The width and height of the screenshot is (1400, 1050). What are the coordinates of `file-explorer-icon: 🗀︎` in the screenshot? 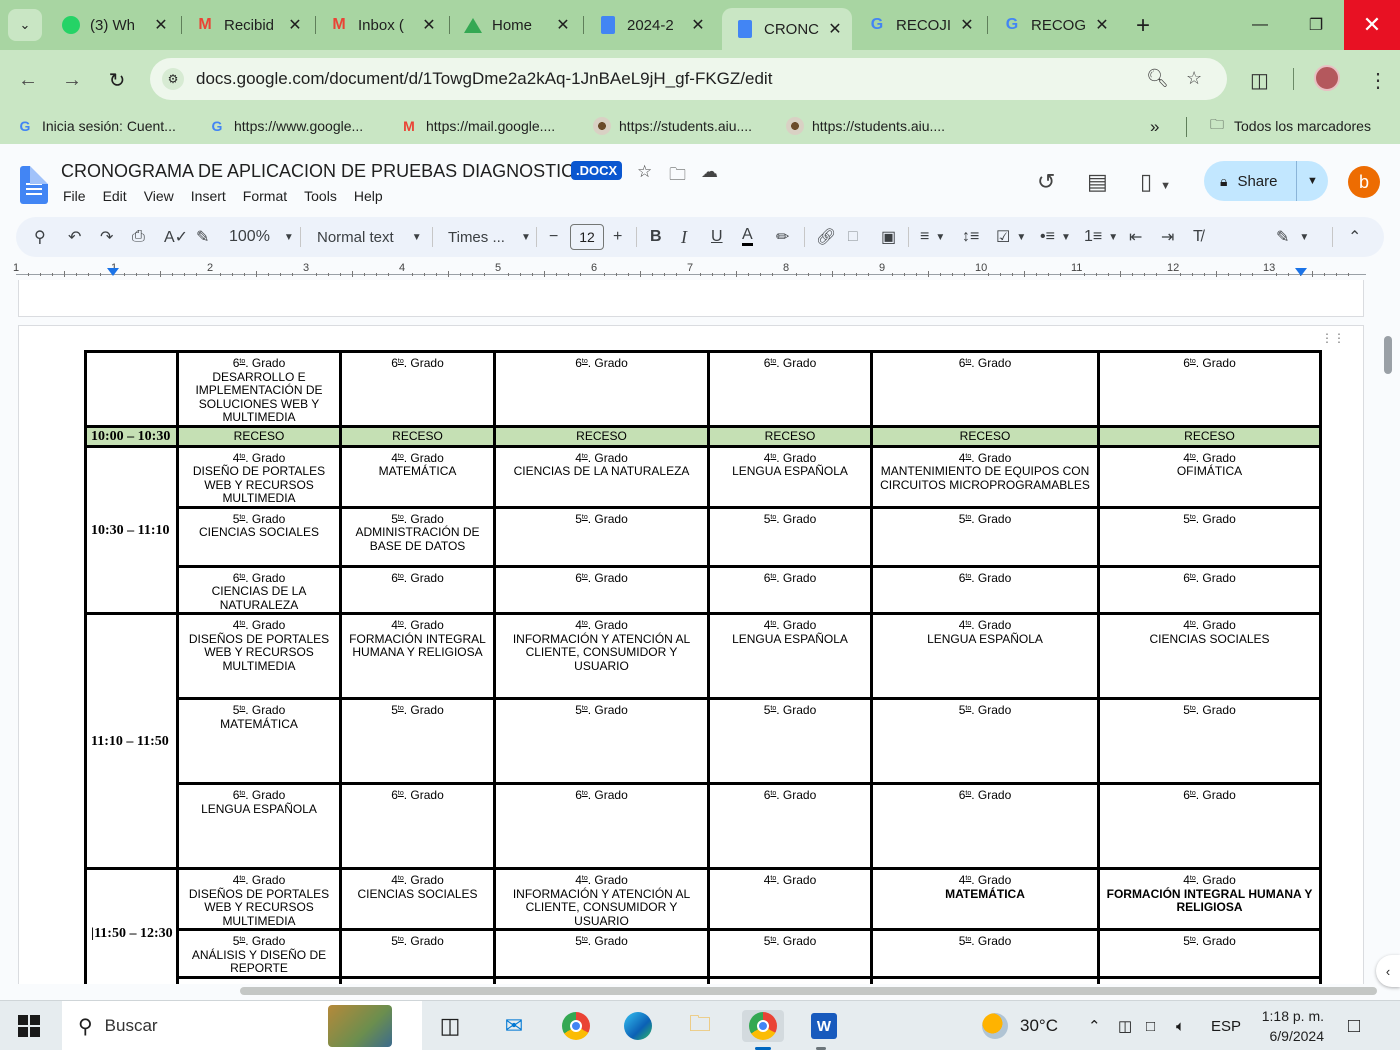 It's located at (700, 1026).